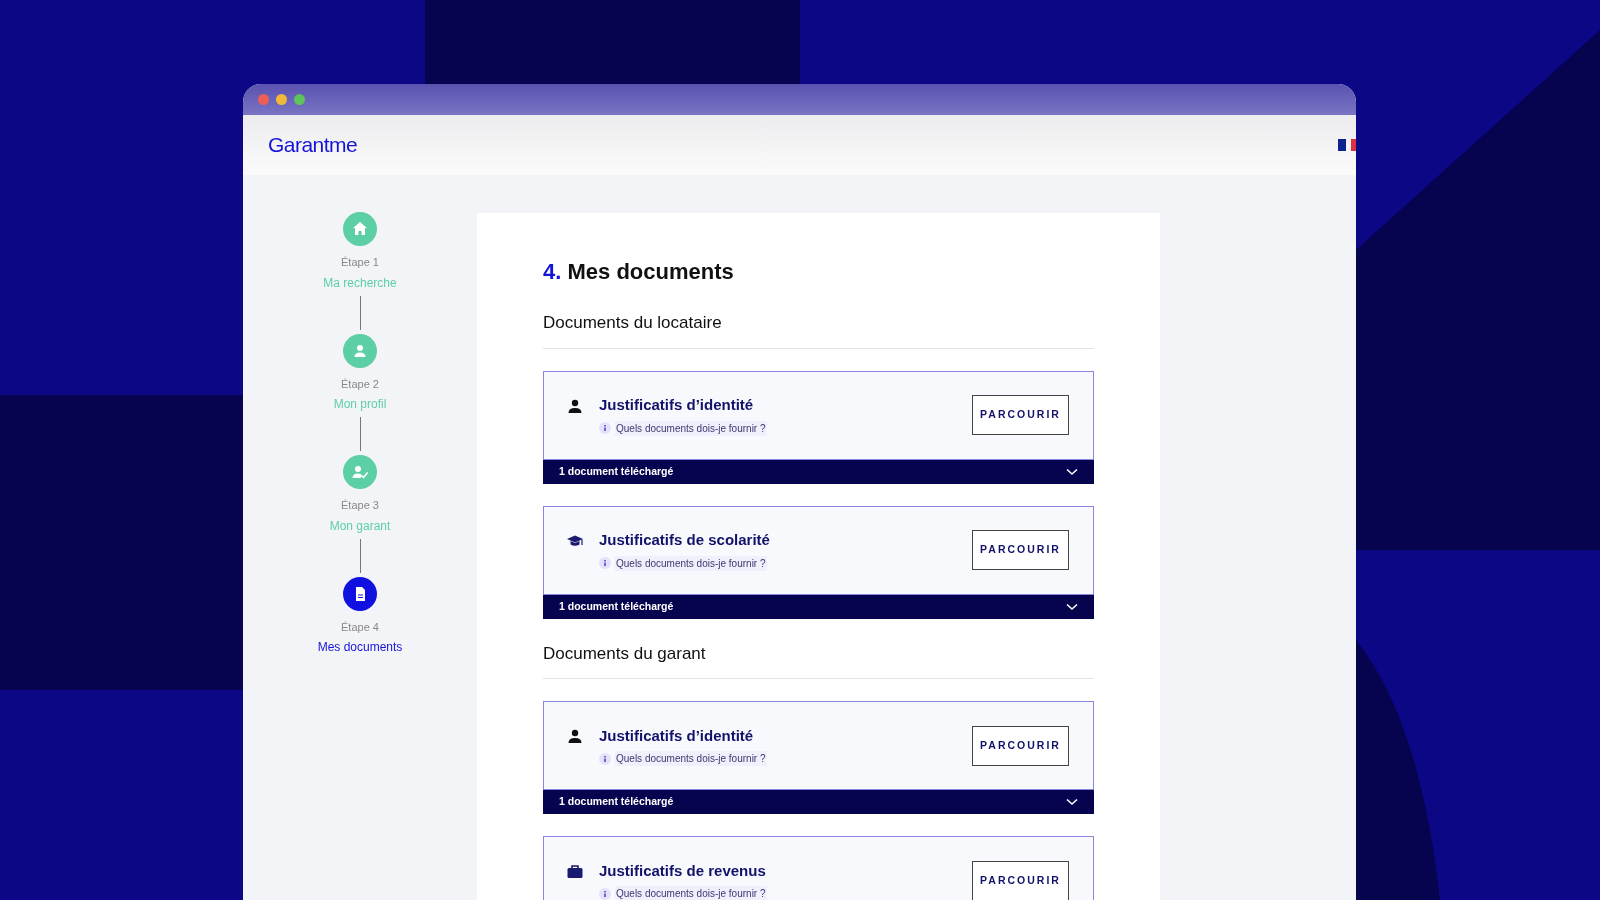  What do you see at coordinates (313, 145) in the screenshot?
I see `logo: Garantme` at bounding box center [313, 145].